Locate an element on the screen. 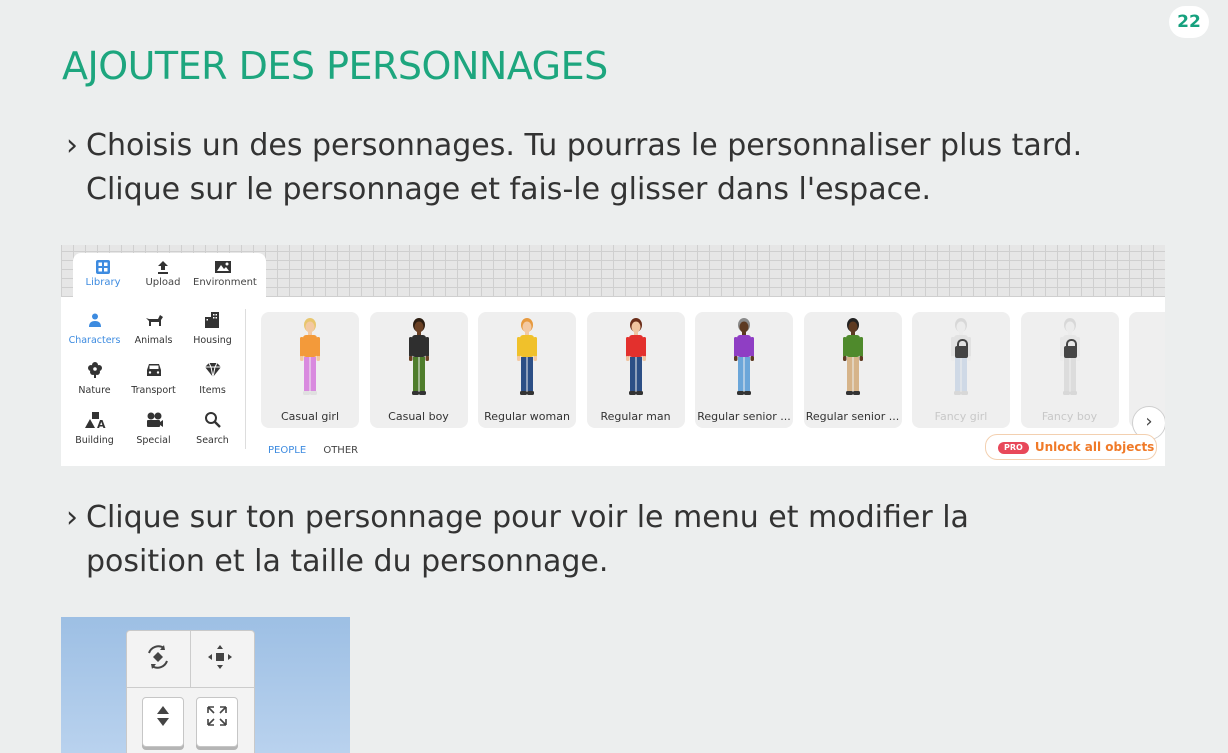 Image resolution: width=1228 pixels, height=753 pixels. height-arrows-icon is located at coordinates (163, 719).